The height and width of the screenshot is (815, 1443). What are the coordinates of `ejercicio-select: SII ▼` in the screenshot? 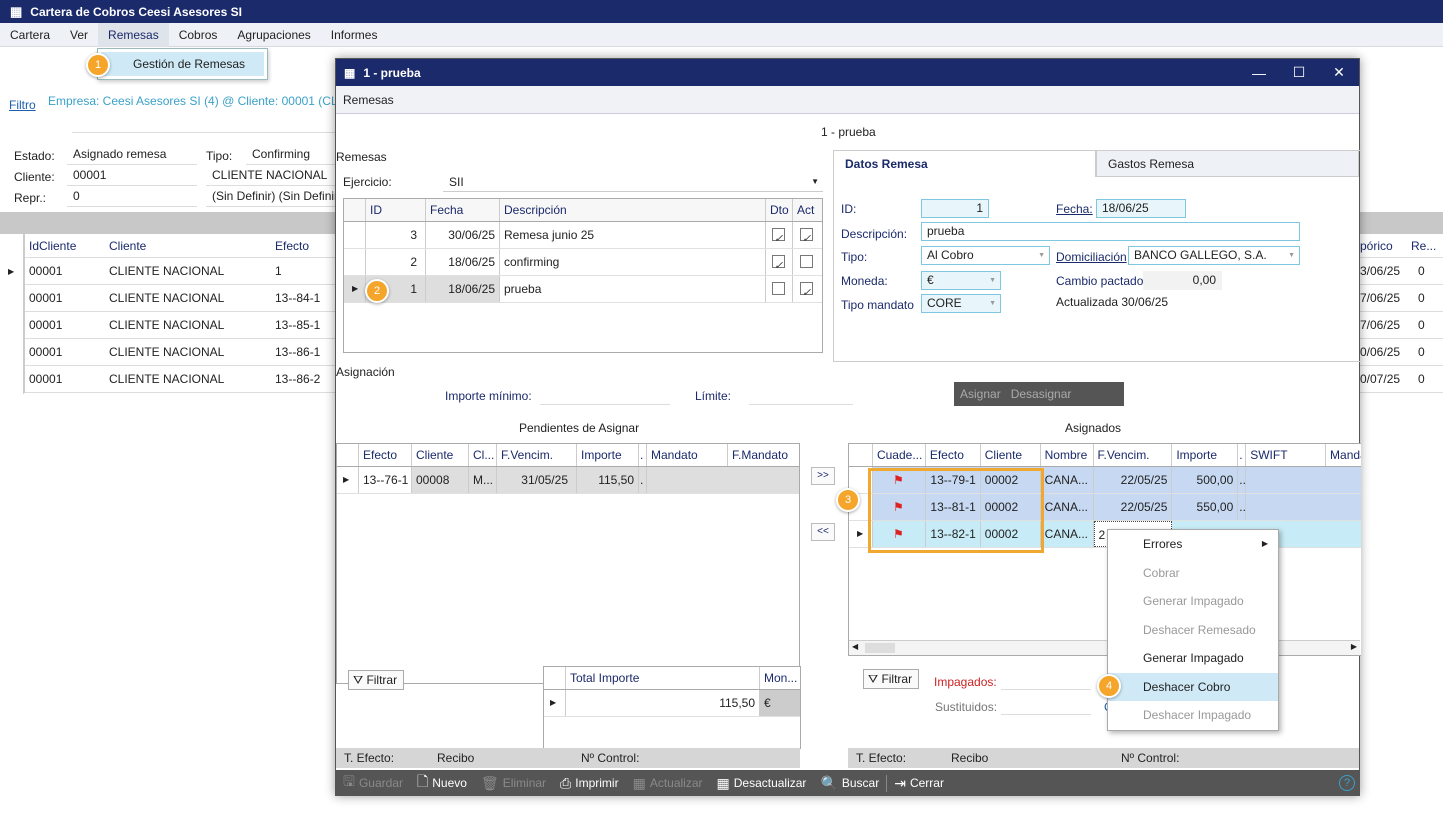 It's located at (633, 182).